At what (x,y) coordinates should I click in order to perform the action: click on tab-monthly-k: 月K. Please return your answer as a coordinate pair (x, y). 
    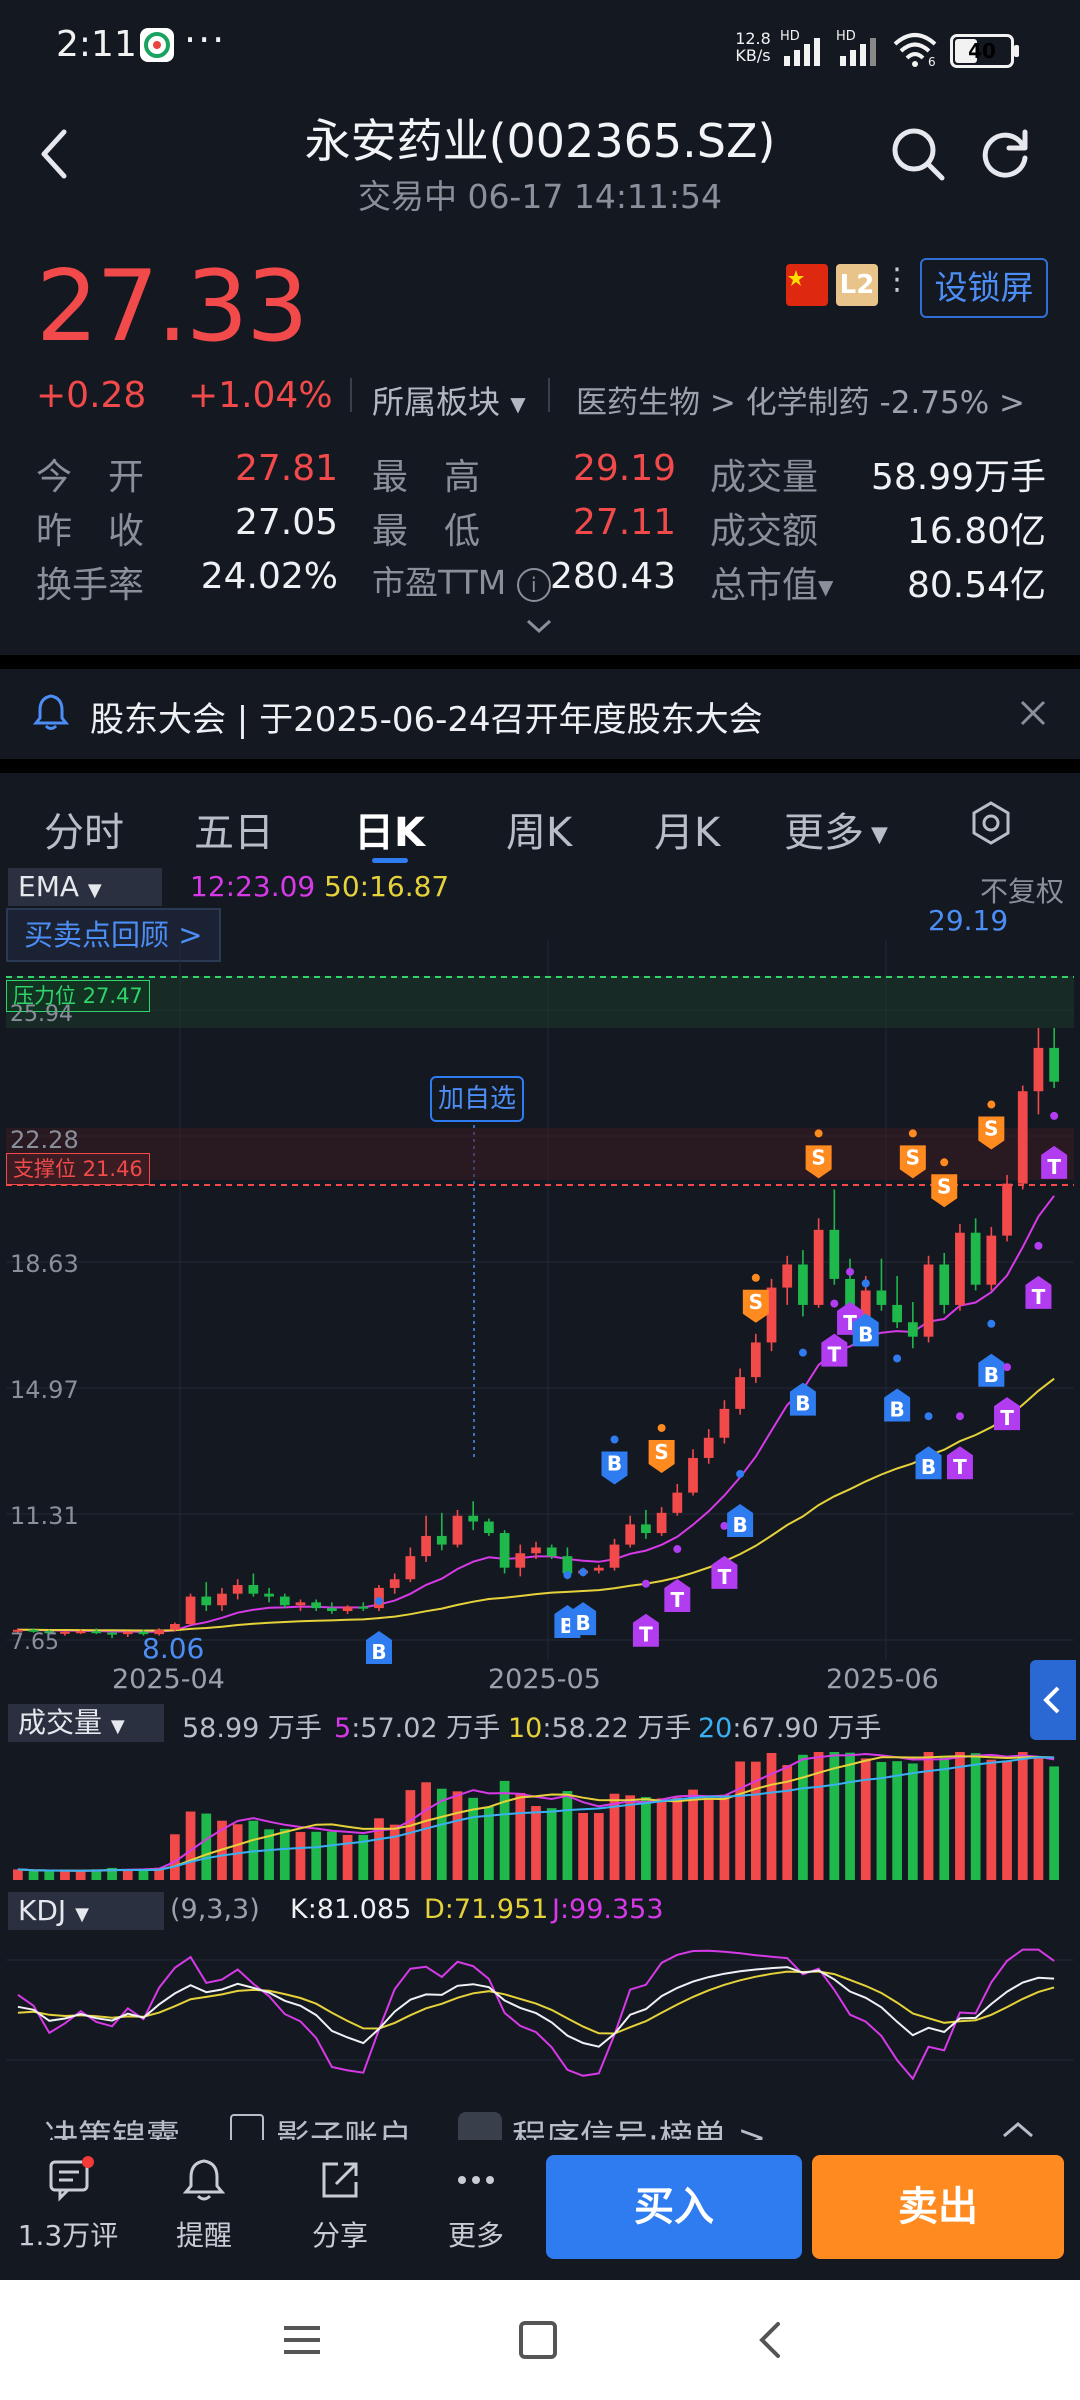
    Looking at the image, I should click on (687, 829).